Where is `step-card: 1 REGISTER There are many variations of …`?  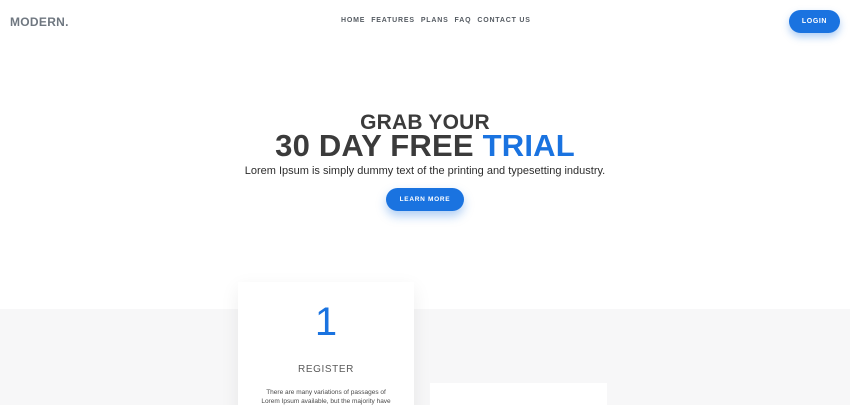
step-card: 1 REGISTER There are many variations of … is located at coordinates (326, 343).